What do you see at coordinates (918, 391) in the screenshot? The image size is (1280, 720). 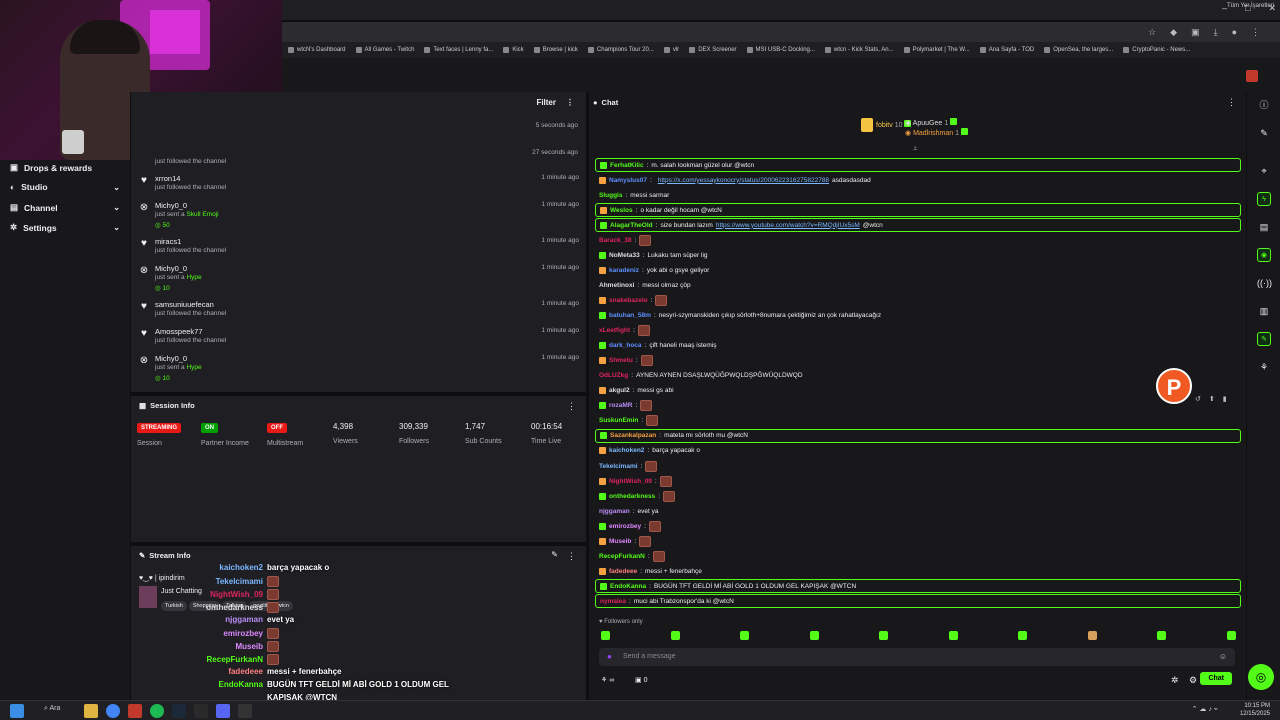 I see `chat-message: akgul2: messi gs abi` at bounding box center [918, 391].